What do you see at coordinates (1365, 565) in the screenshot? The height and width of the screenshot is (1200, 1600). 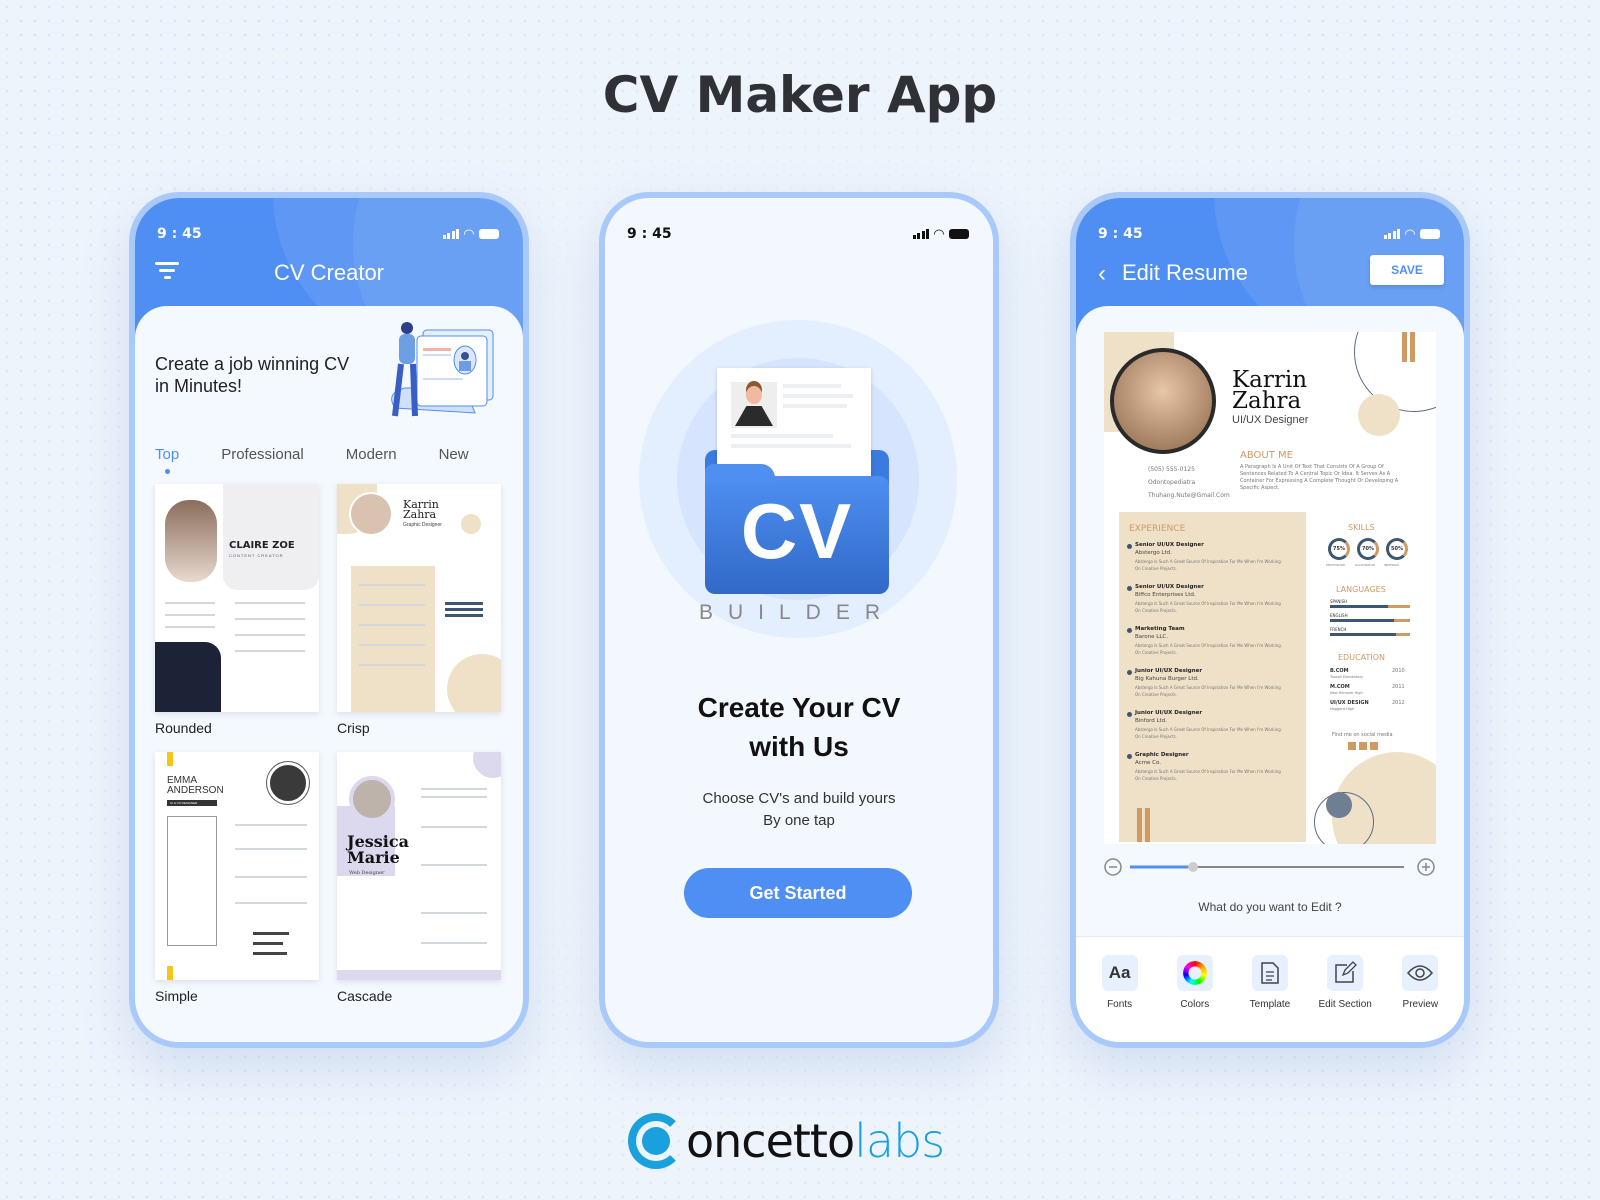 I see `skill-name: ILLUSTRATOR` at bounding box center [1365, 565].